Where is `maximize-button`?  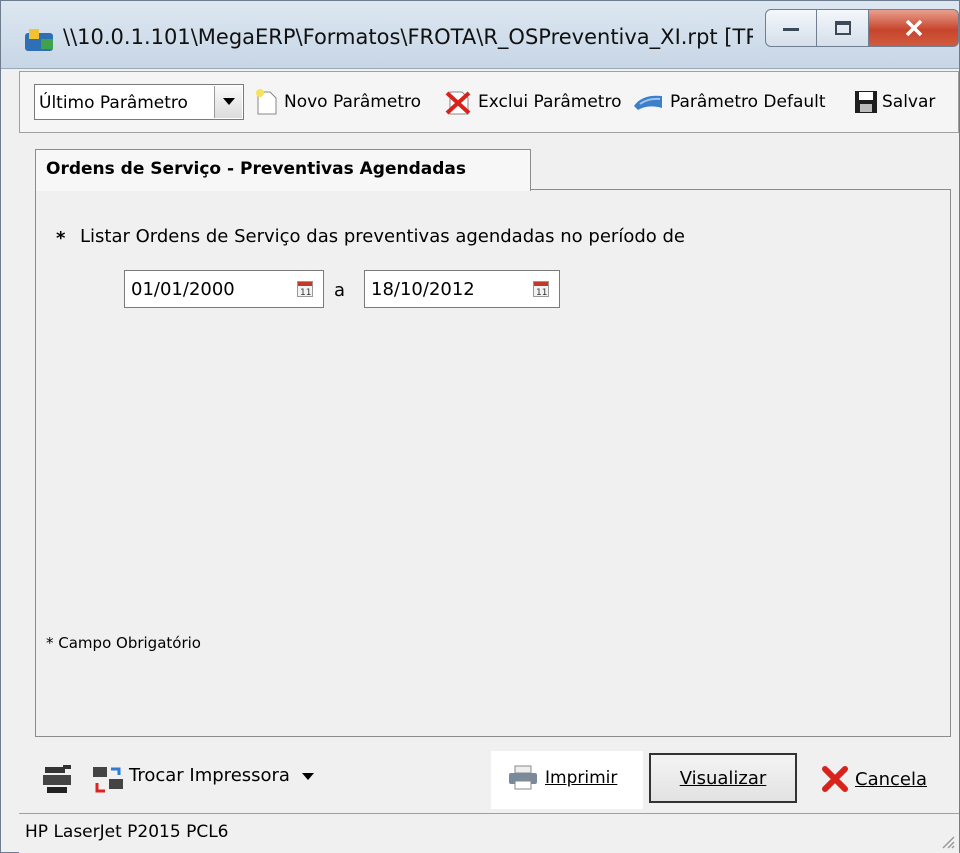
maximize-button is located at coordinates (843, 28).